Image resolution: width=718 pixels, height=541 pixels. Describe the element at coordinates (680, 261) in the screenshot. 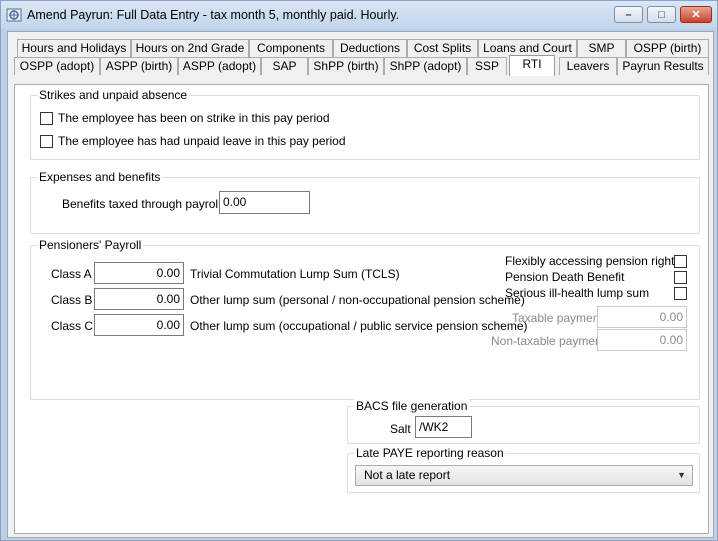

I see `flexibly-accessing-checkbox` at that location.